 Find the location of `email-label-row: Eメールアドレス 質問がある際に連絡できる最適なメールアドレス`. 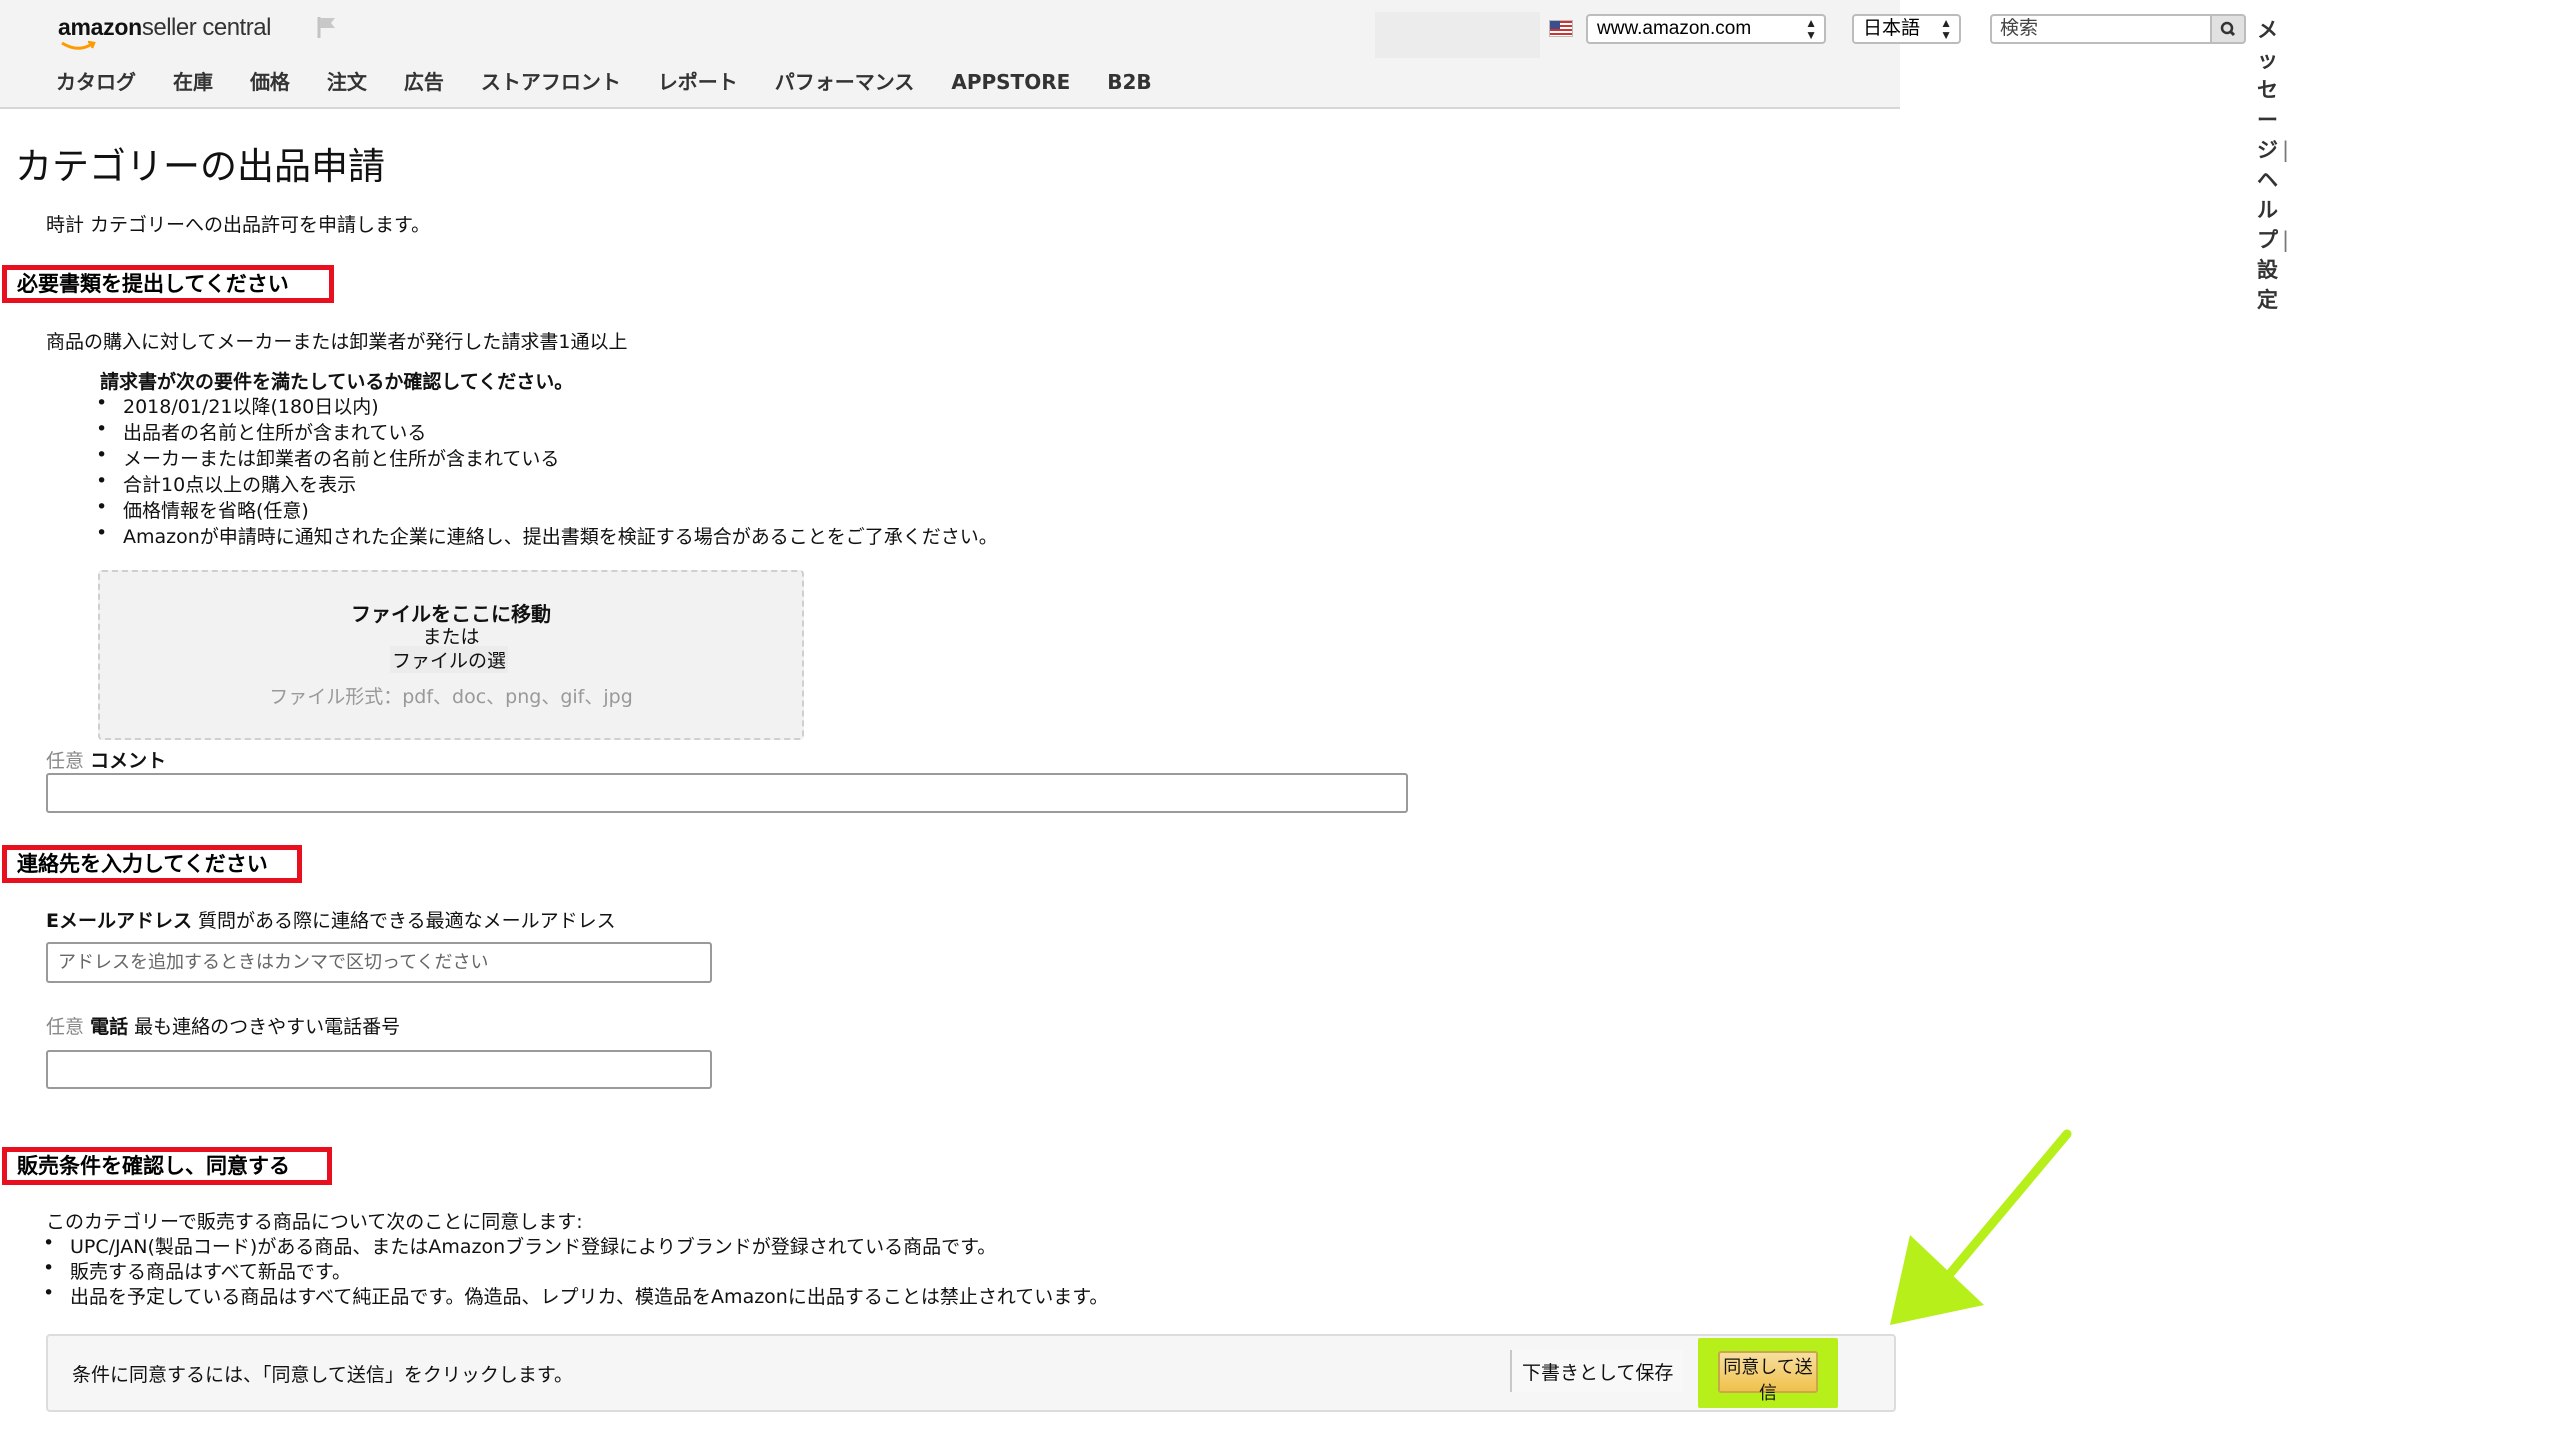

email-label-row: Eメールアドレス 質問がある際に連絡できる最適なメールアドレス is located at coordinates (331, 919).